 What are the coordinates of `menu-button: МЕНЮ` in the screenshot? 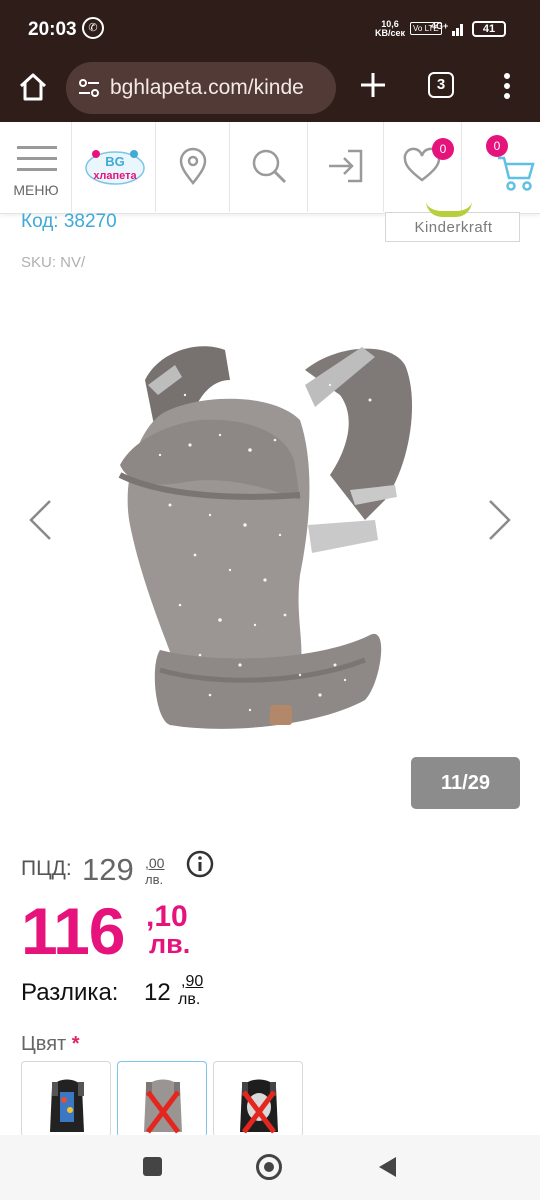 It's located at (36, 167).